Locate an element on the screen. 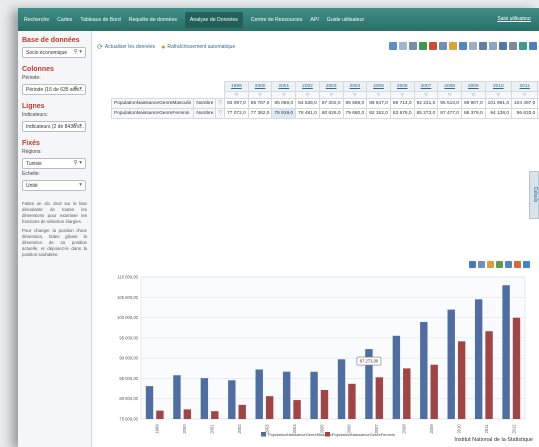  table-cell: 79 660,0 is located at coordinates (355, 113).